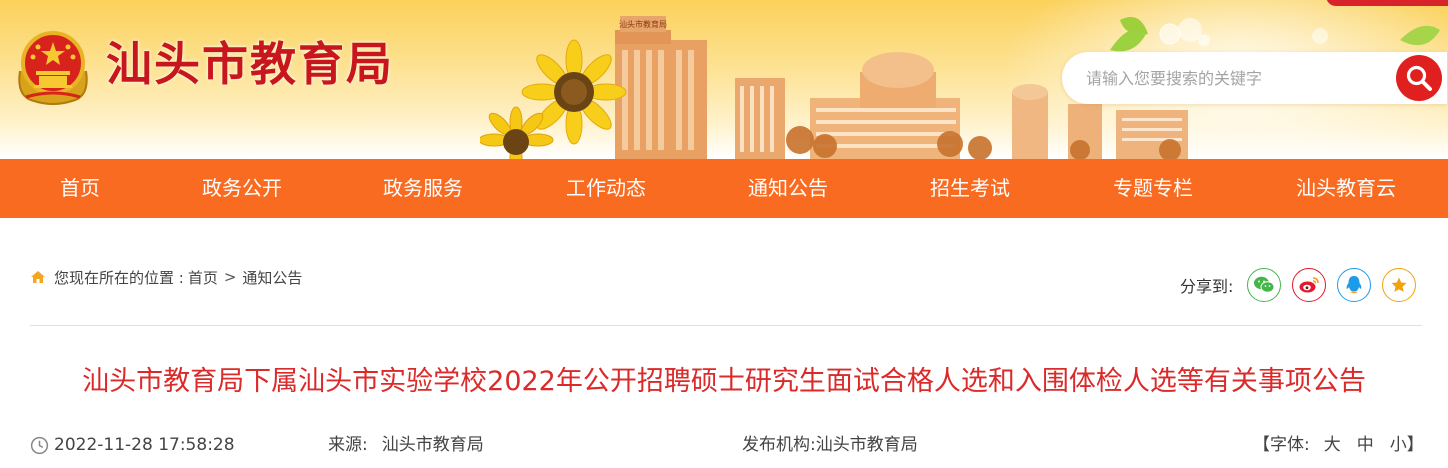 This screenshot has width=1448, height=468. I want to click on font-size-small-button: 小, so click(1398, 445).